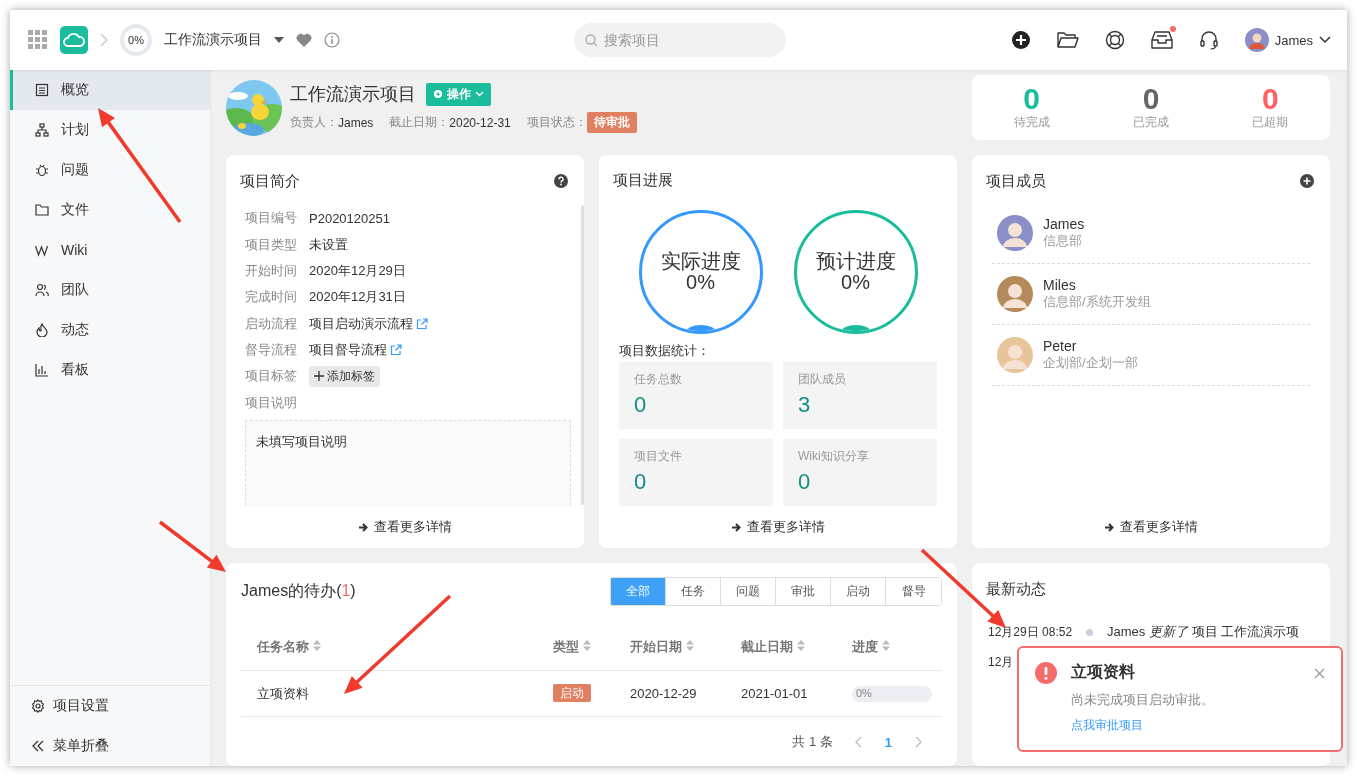 The width and height of the screenshot is (1357, 776). Describe the element at coordinates (270, 181) in the screenshot. I see `card-title: 项目简介` at that location.